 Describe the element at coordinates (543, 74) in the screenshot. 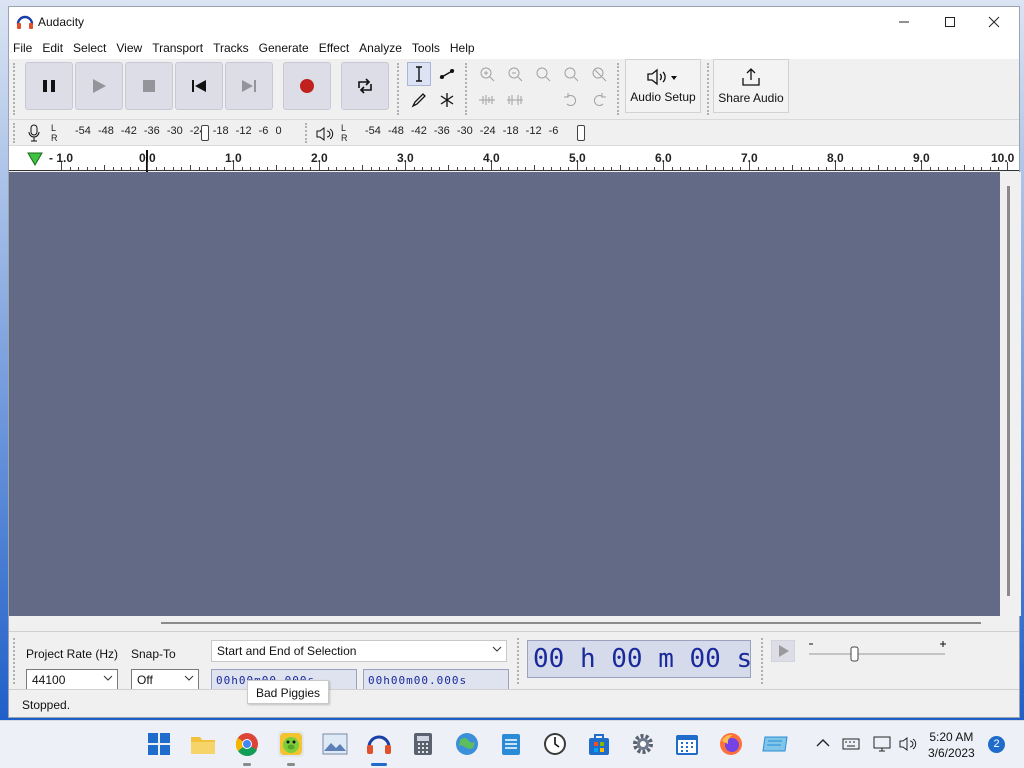

I see `fit-selection-button` at that location.